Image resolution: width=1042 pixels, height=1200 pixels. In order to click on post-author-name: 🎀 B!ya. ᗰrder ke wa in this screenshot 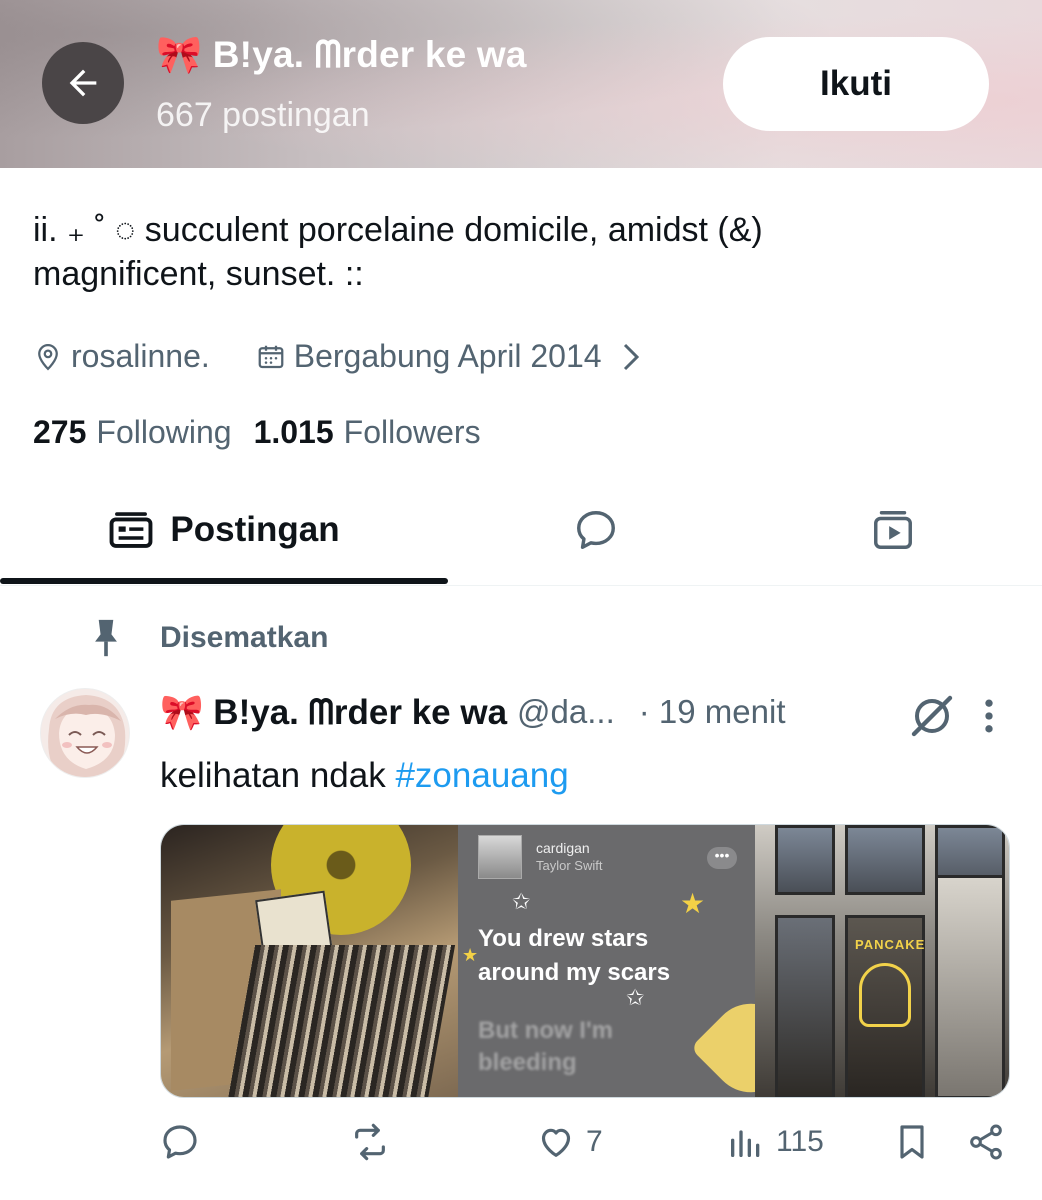, I will do `click(333, 712)`.